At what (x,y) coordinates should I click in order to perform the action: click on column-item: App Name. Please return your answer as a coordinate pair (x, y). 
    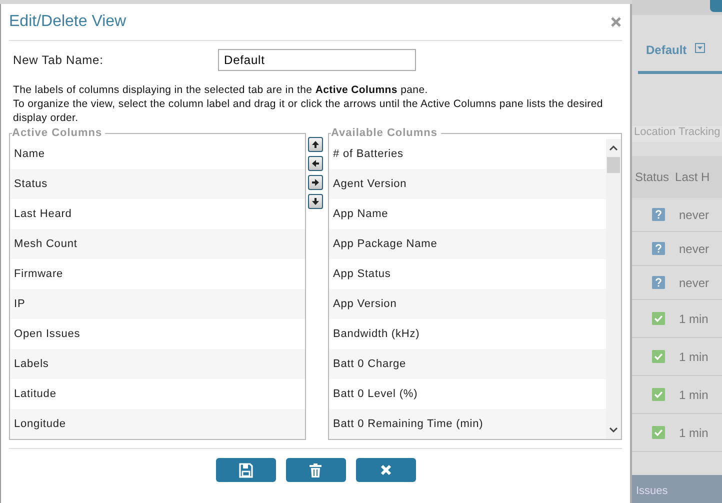
    Looking at the image, I should click on (467, 214).